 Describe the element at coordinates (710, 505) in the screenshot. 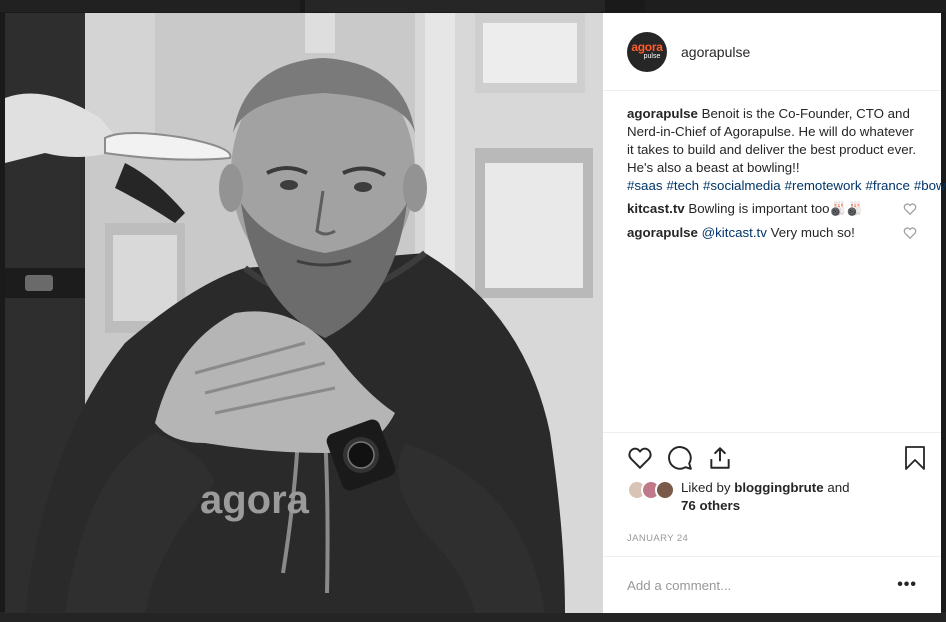

I see `likes-others-count: 76 others` at that location.